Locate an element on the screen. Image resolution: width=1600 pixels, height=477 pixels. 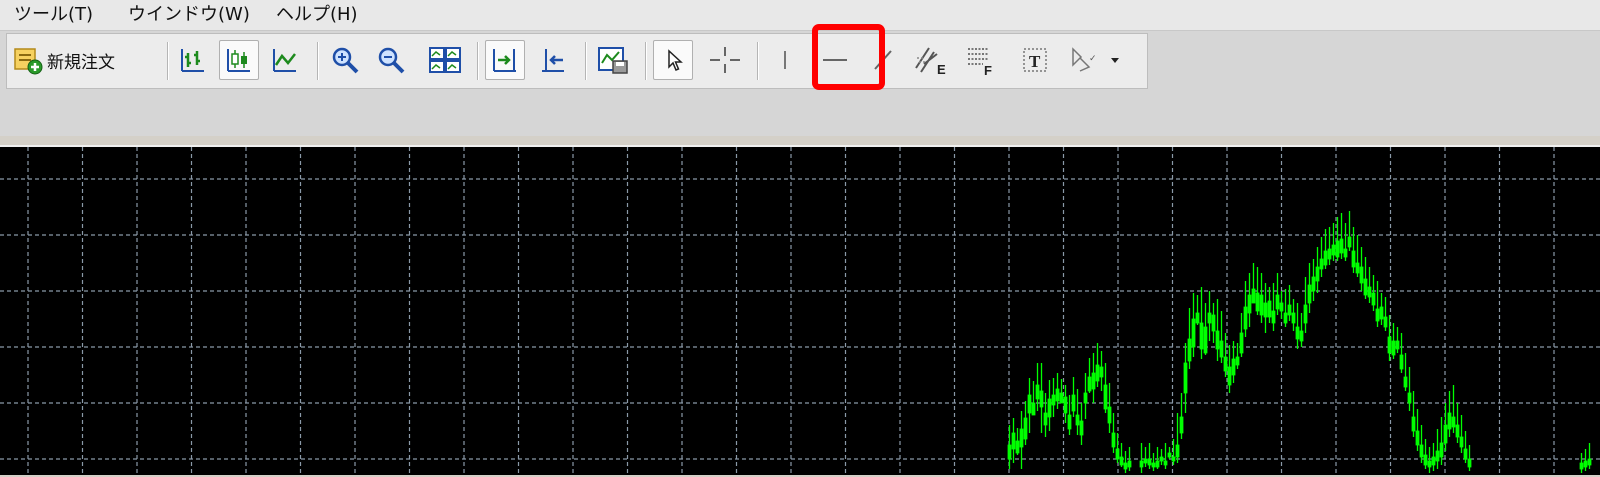
bar-chart-icon is located at coordinates (192, 60).